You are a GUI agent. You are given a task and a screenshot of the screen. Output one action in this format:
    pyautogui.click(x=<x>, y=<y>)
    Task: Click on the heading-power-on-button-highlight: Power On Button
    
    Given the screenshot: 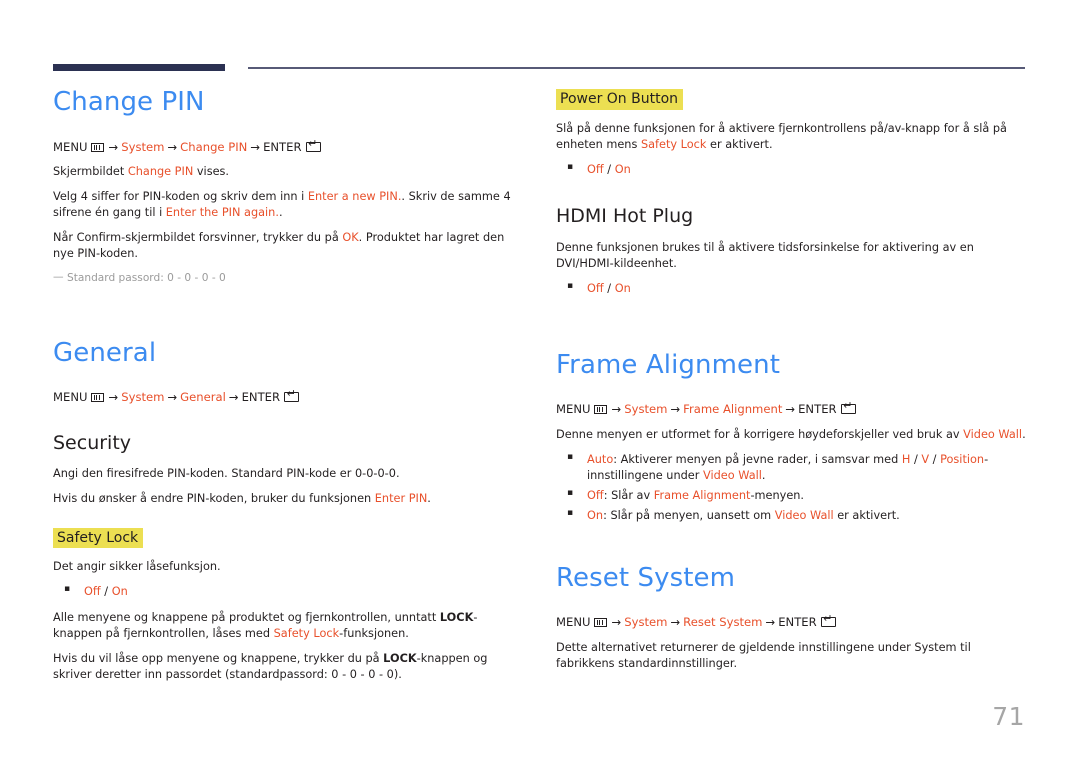 What is the action you would take?
    pyautogui.click(x=620, y=99)
    